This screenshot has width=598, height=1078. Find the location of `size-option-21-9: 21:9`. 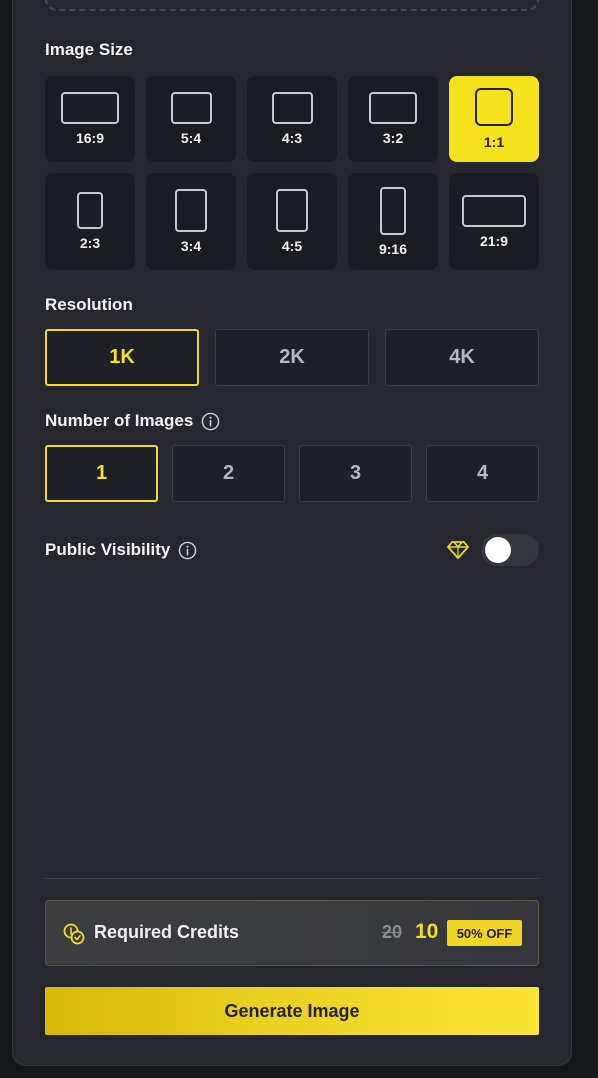

size-option-21-9: 21:9 is located at coordinates (494, 221).